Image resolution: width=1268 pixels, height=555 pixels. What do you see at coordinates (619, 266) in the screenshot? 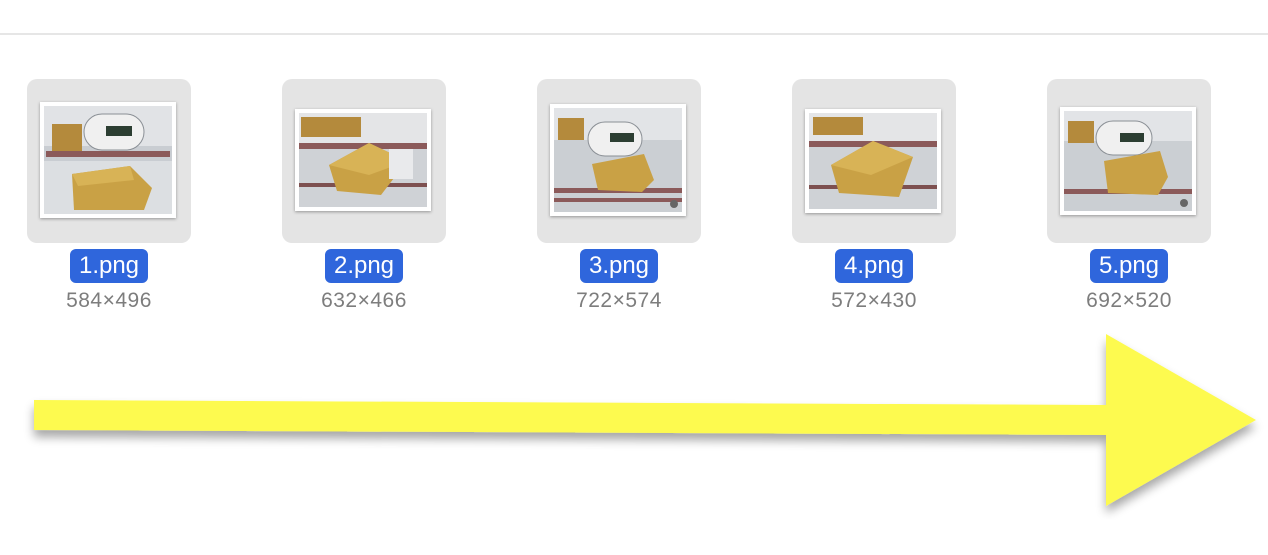
I see `file-name-label: 3.png` at bounding box center [619, 266].